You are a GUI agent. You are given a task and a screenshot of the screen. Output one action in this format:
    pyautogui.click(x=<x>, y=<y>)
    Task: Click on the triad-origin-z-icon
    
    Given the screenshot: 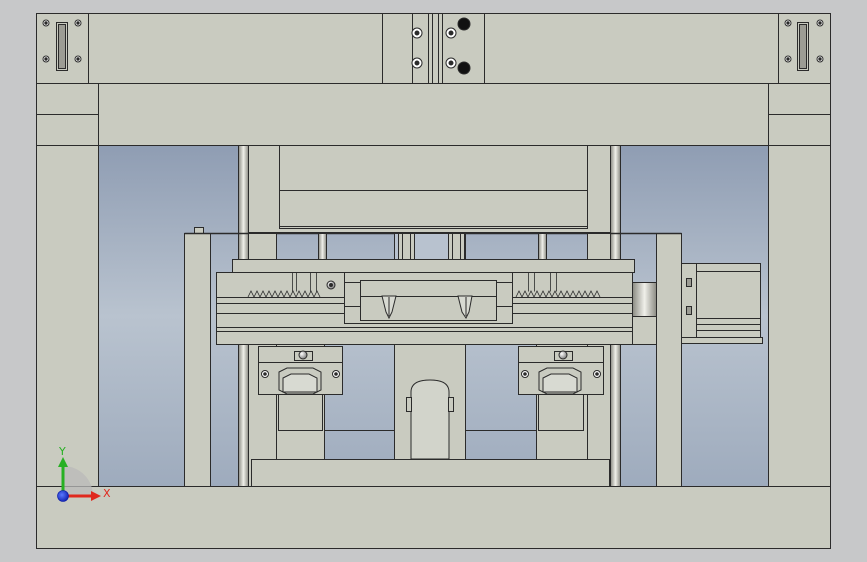 What is the action you would take?
    pyautogui.click(x=63, y=496)
    